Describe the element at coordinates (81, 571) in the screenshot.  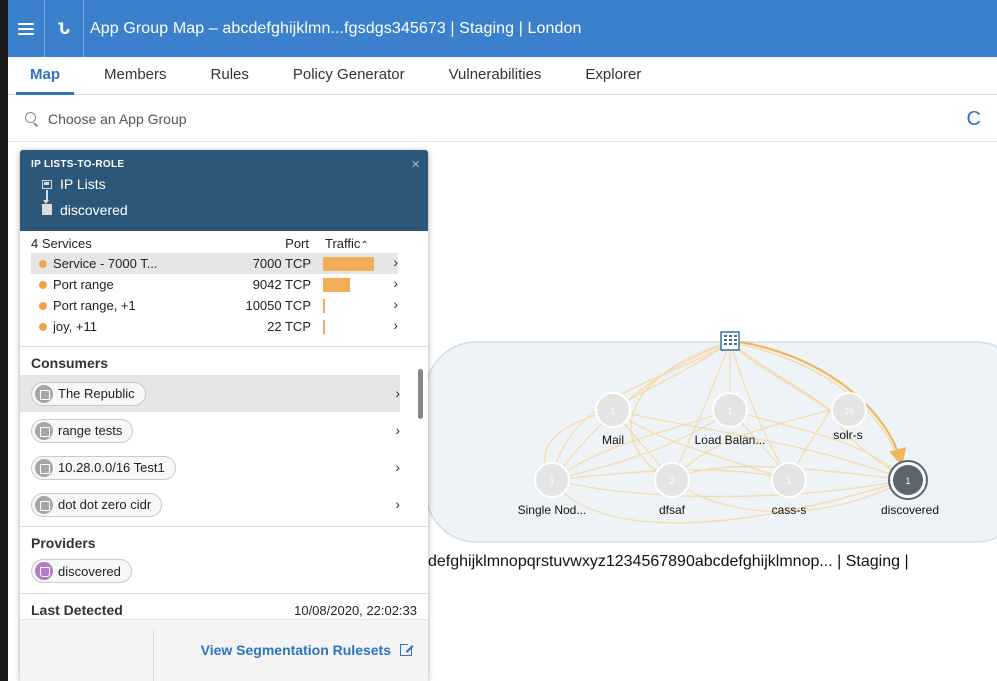
I see `provider-pill: discovered` at that location.